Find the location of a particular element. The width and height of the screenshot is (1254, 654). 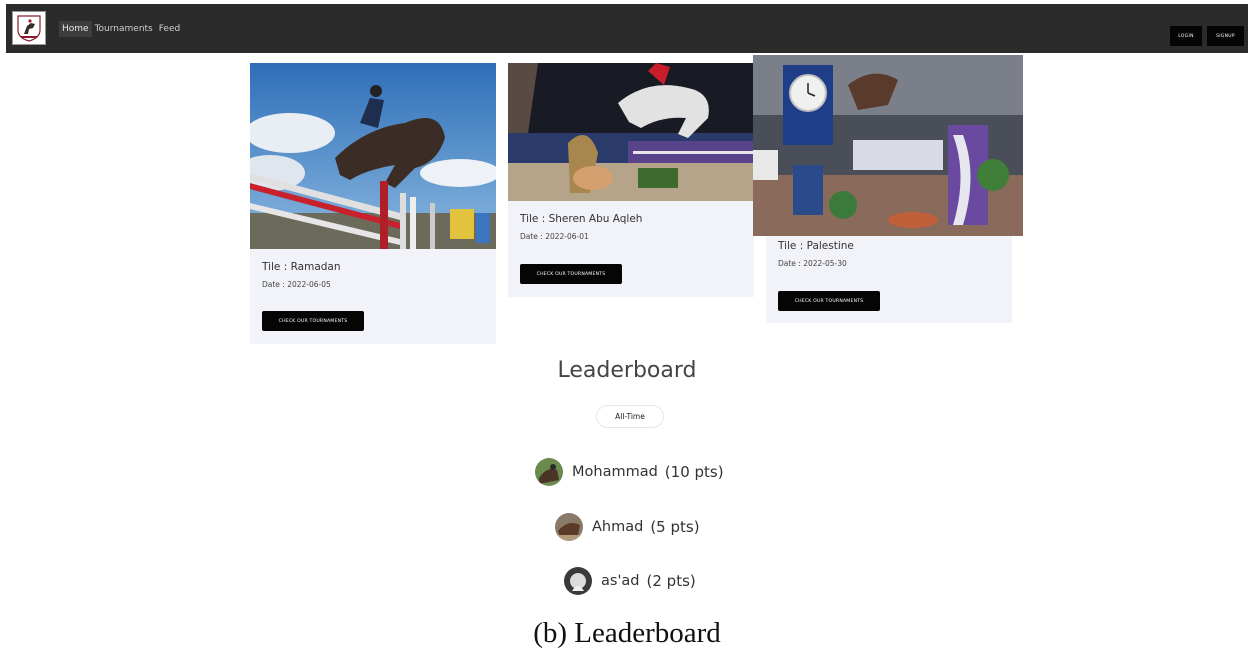

card-date: Date : 2022-05-30 is located at coordinates (812, 263).